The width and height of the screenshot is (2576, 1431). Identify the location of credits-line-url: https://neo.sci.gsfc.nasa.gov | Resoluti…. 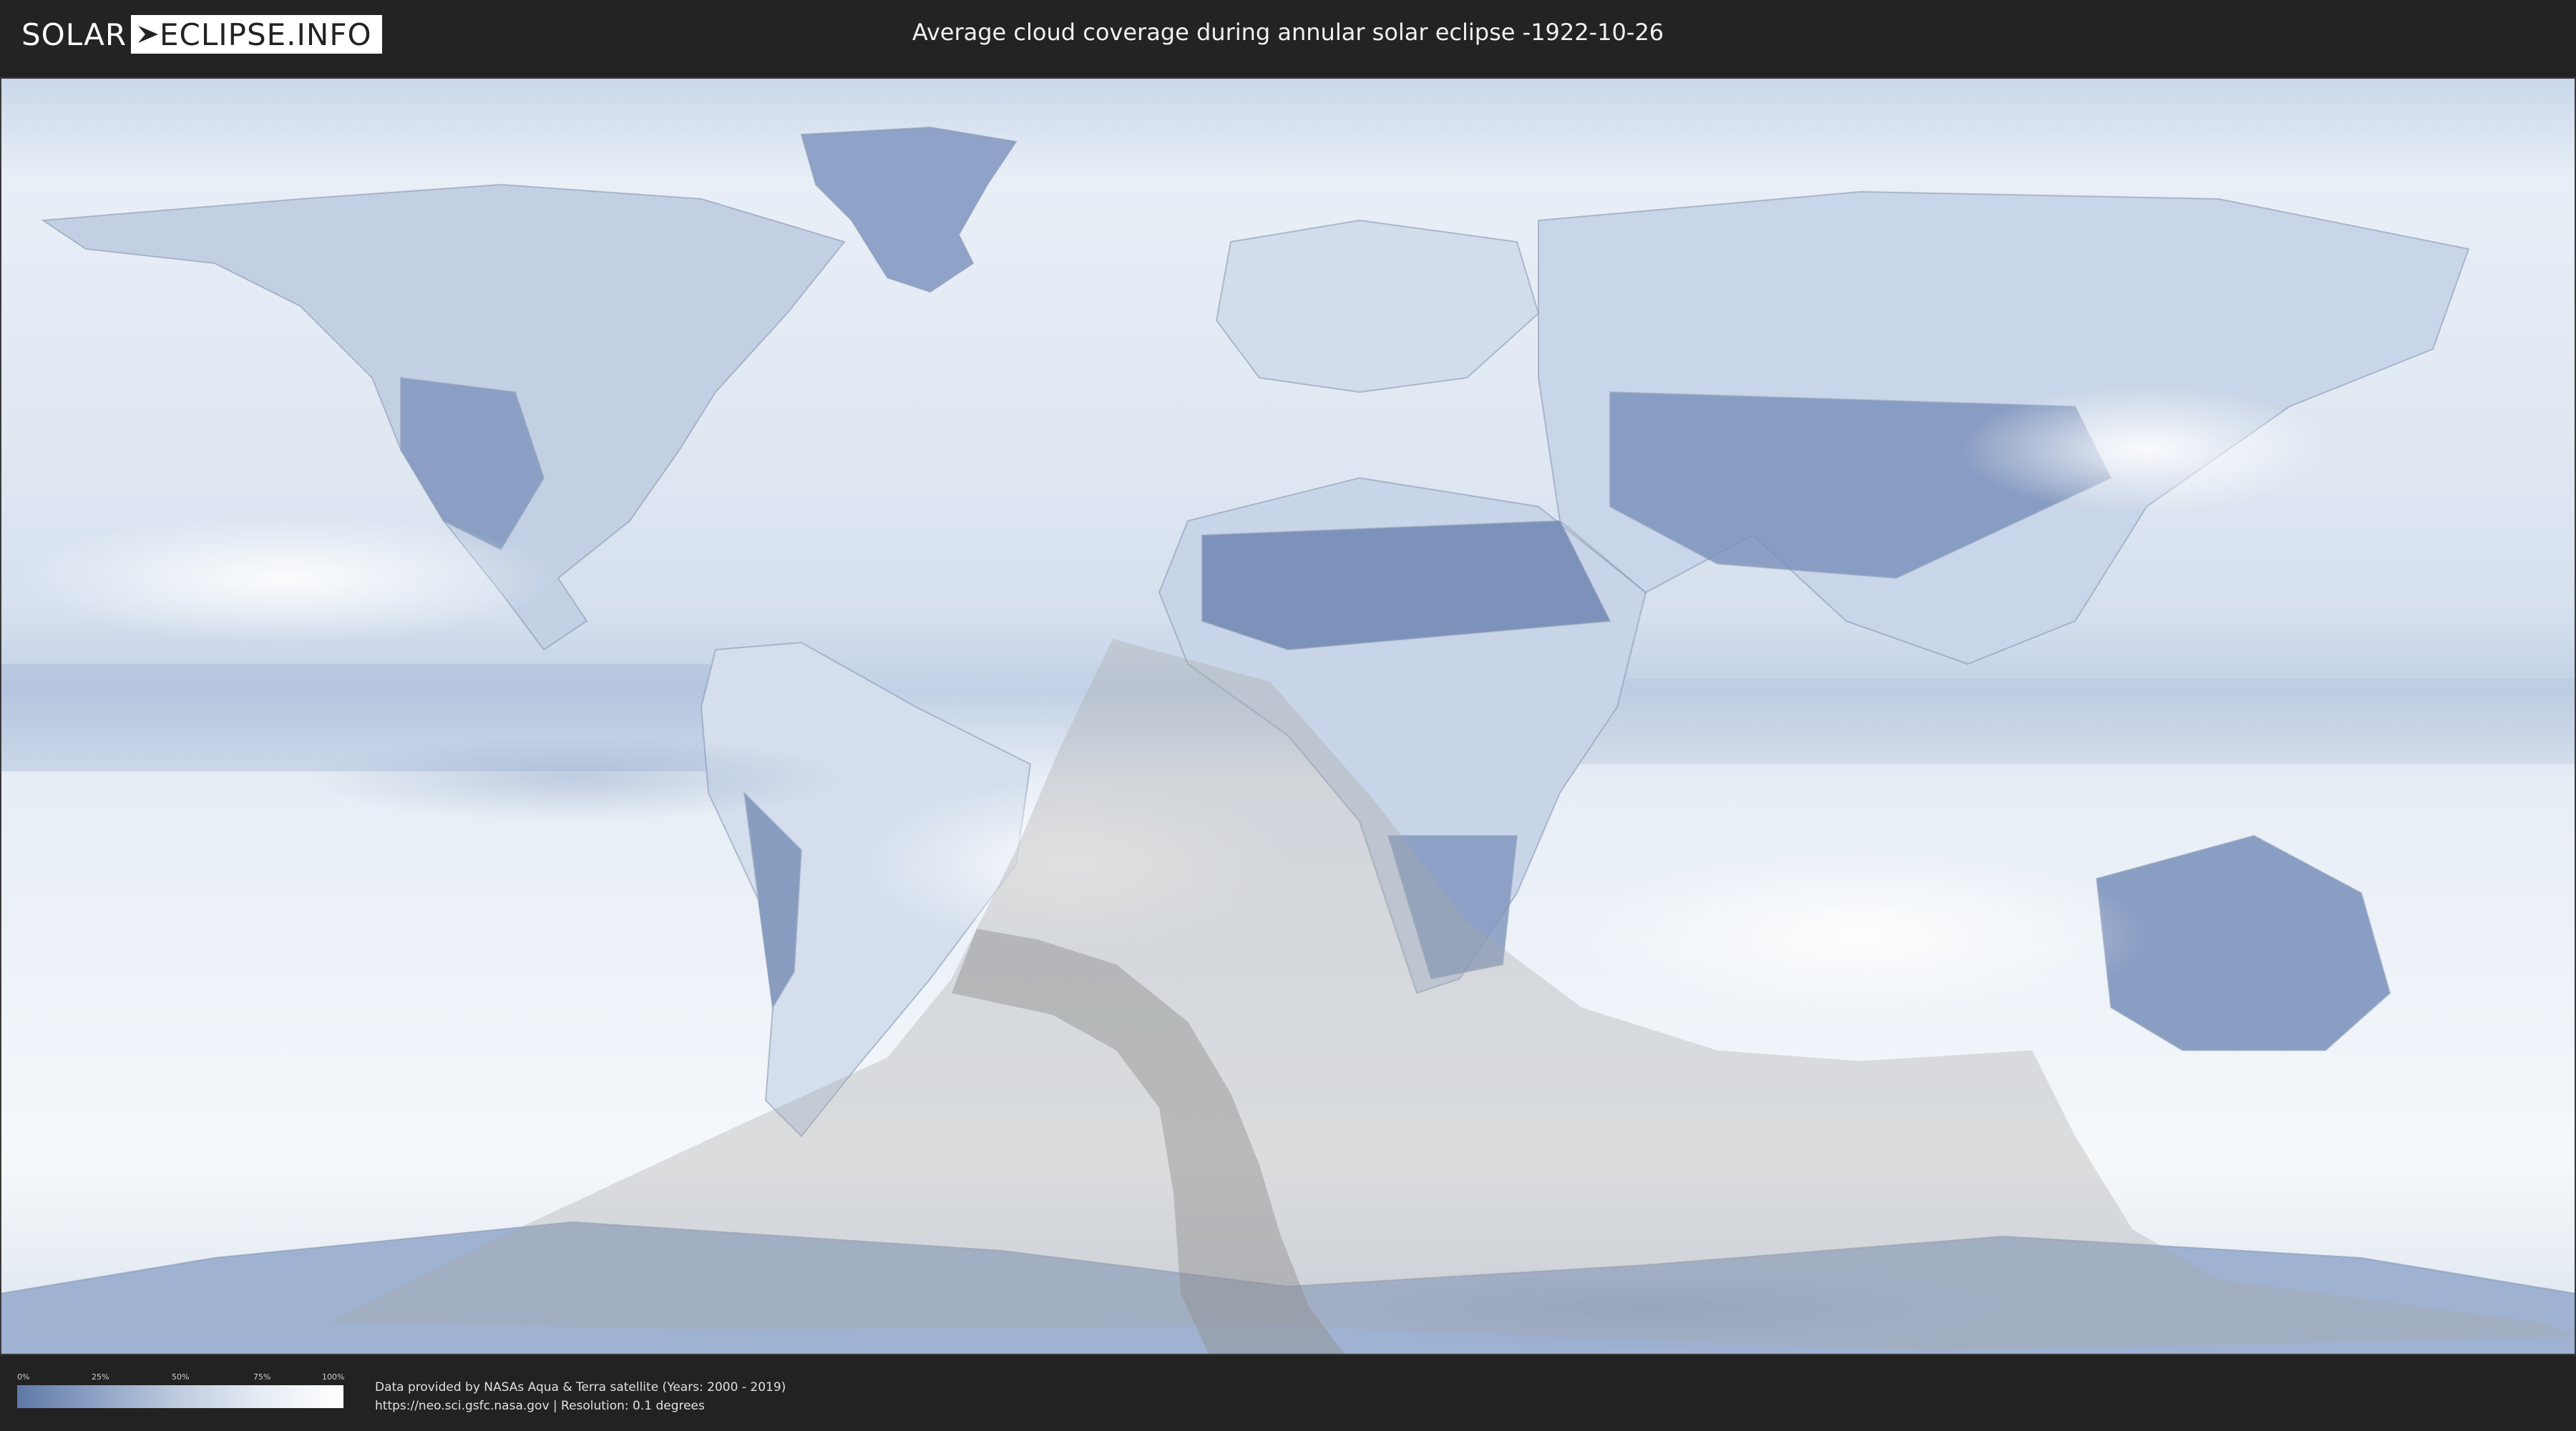
(580, 1406).